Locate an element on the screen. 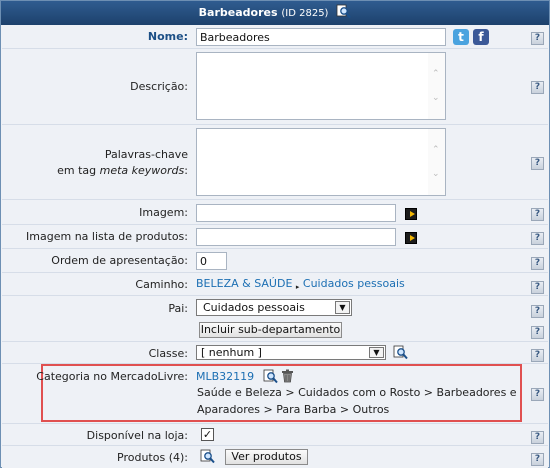 The image size is (550, 468). nome-input: Barbeadores is located at coordinates (321, 37).